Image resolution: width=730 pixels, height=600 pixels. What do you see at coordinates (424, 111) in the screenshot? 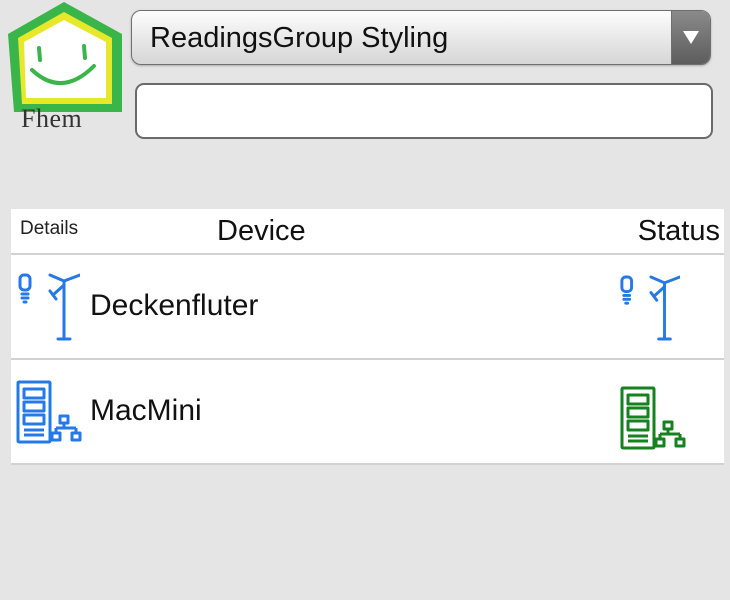
I see `command-input` at bounding box center [424, 111].